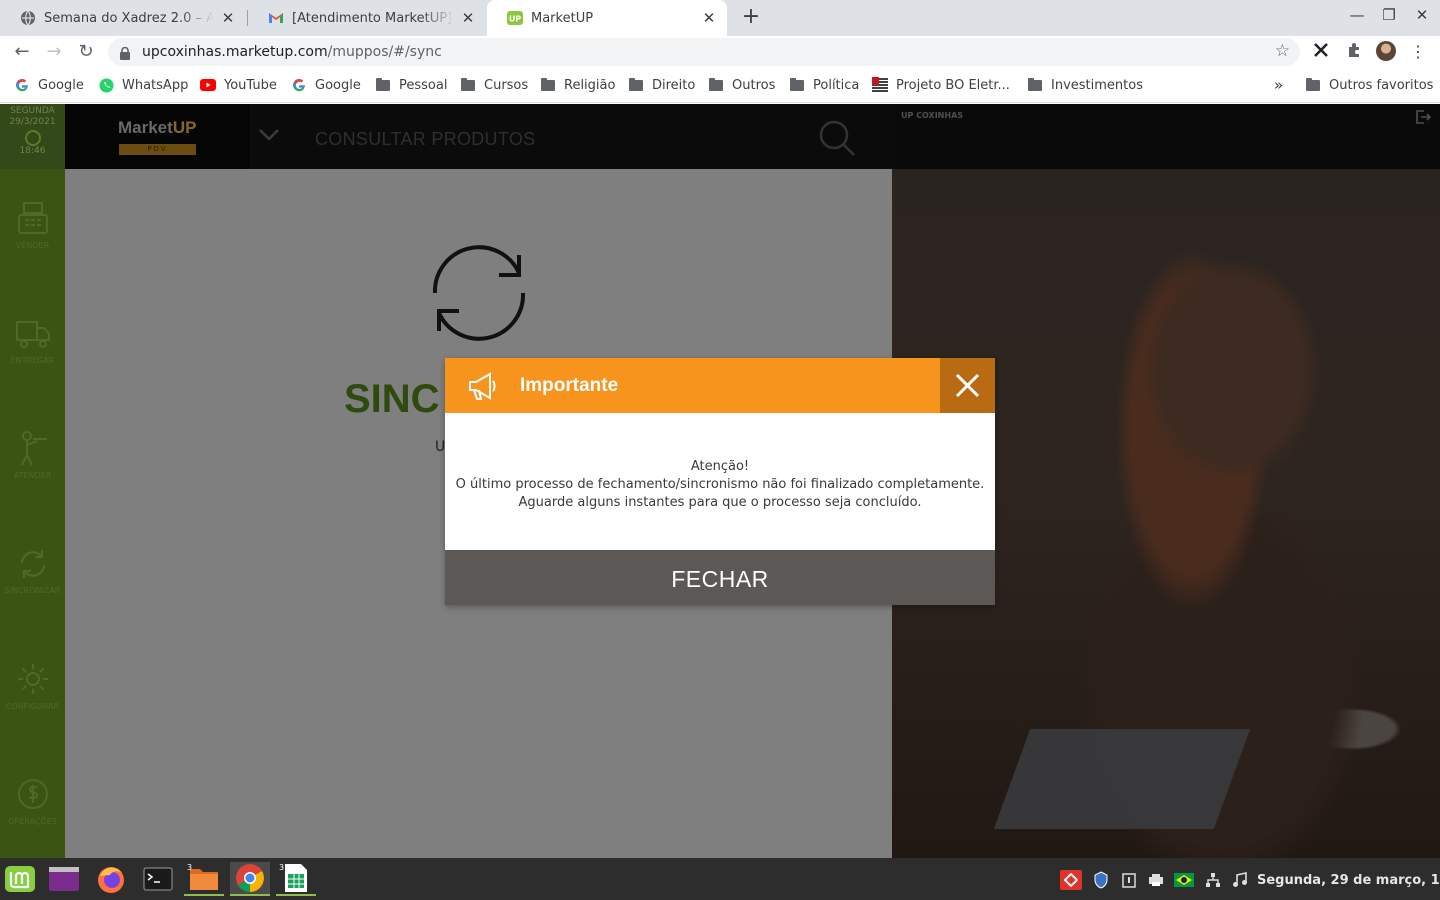 The image size is (1440, 900). Describe the element at coordinates (411, 85) in the screenshot. I see `bookmark-folder-pessoal: Pessoal` at that location.